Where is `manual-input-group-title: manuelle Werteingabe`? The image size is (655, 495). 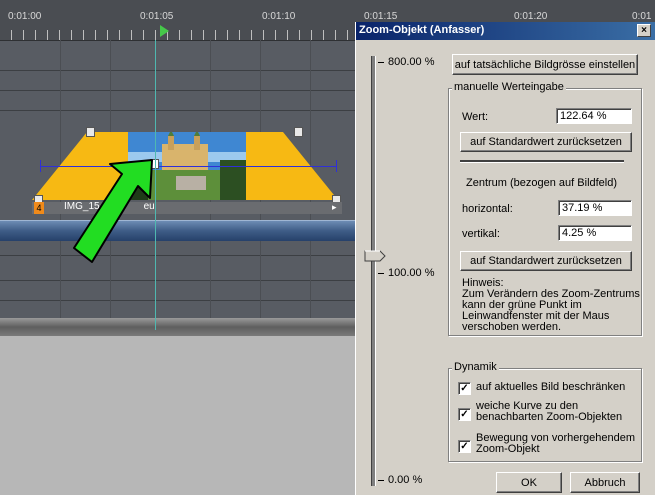
manual-input-group-title: manuelle Werteingabe is located at coordinates (509, 87).